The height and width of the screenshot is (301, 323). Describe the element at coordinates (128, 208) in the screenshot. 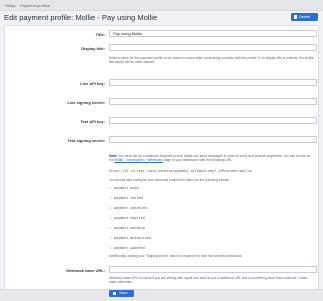

I see `event-item: payment.canceled` at that location.